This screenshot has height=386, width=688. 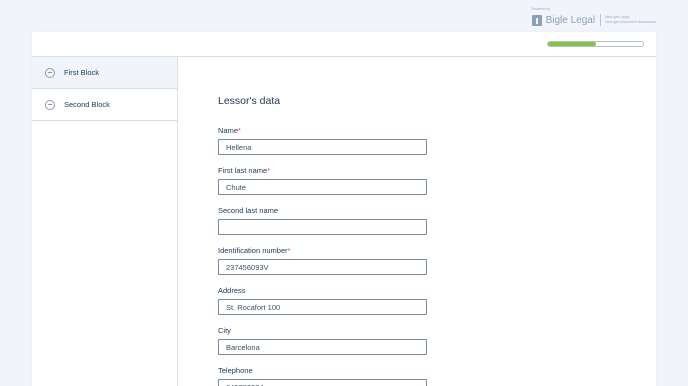 What do you see at coordinates (322, 307) in the screenshot?
I see `address-input` at bounding box center [322, 307].